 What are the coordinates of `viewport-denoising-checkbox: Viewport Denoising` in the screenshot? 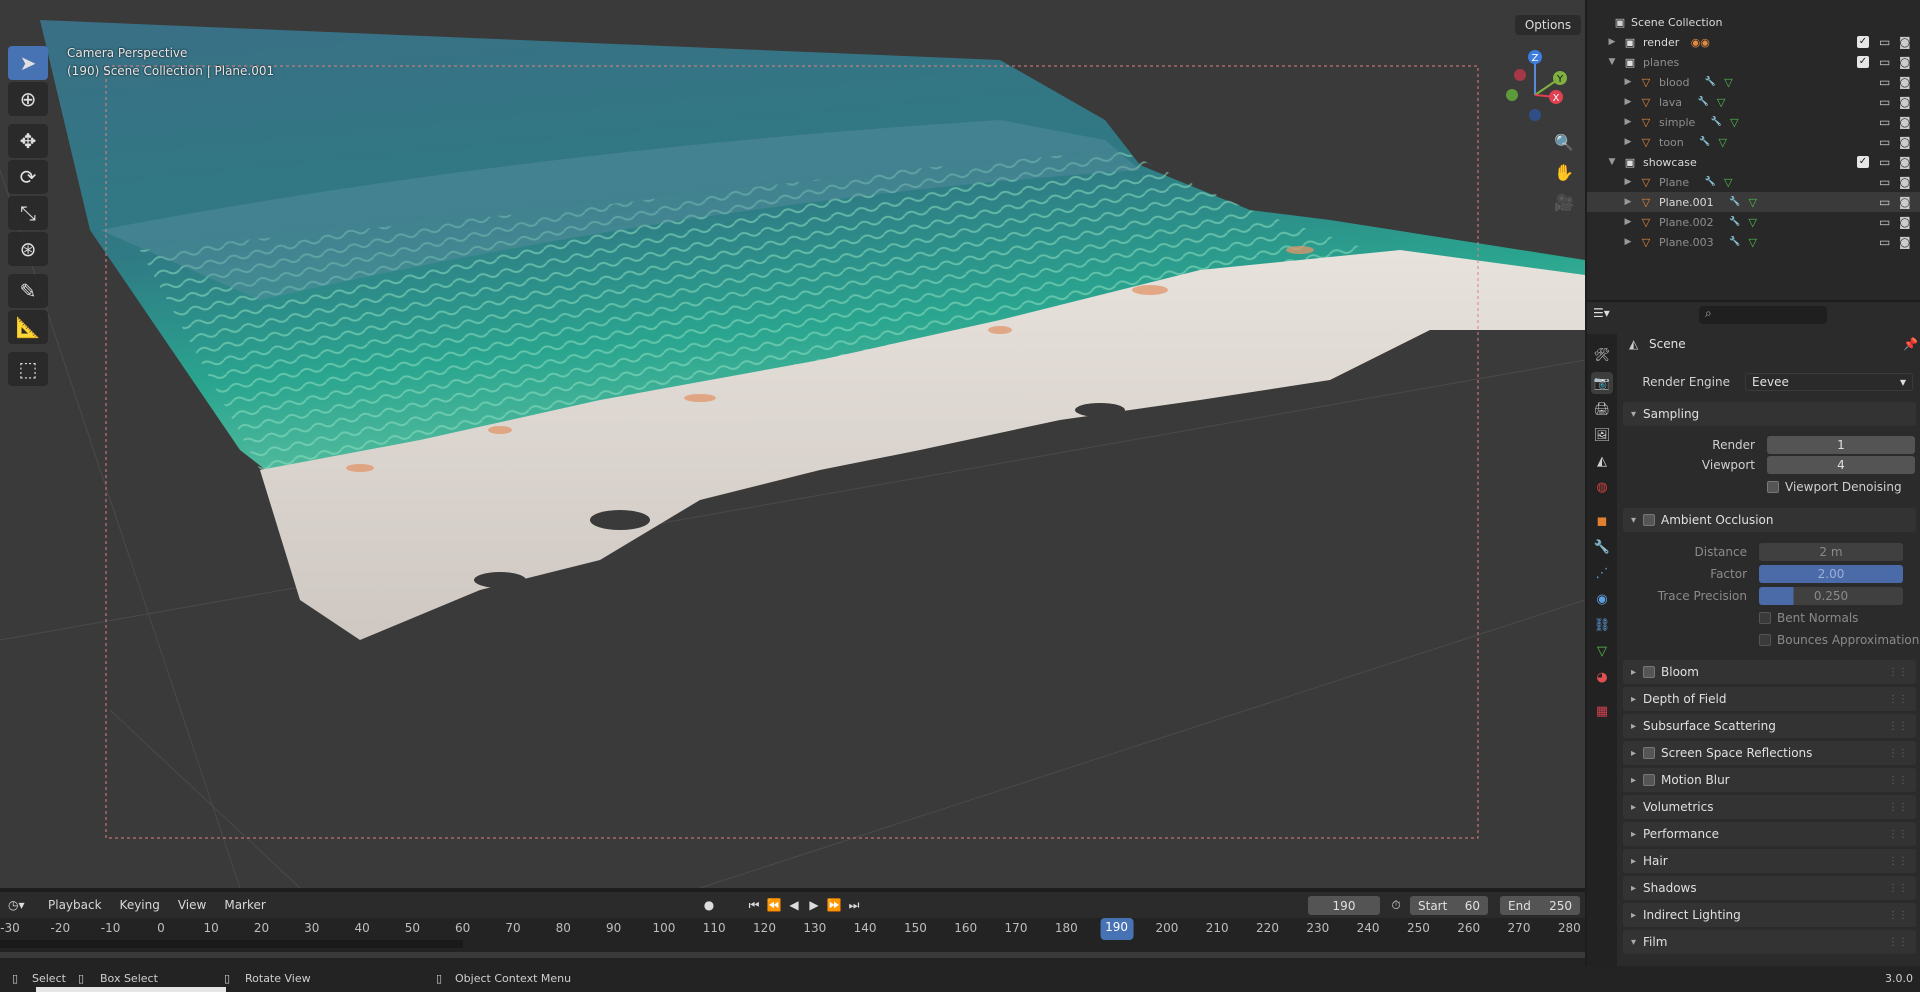 It's located at (1834, 487).